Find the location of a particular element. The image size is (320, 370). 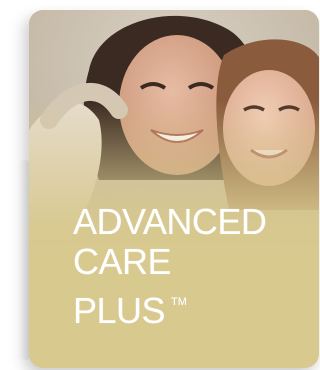

title-line-1: ADVANCED is located at coordinates (170, 221).